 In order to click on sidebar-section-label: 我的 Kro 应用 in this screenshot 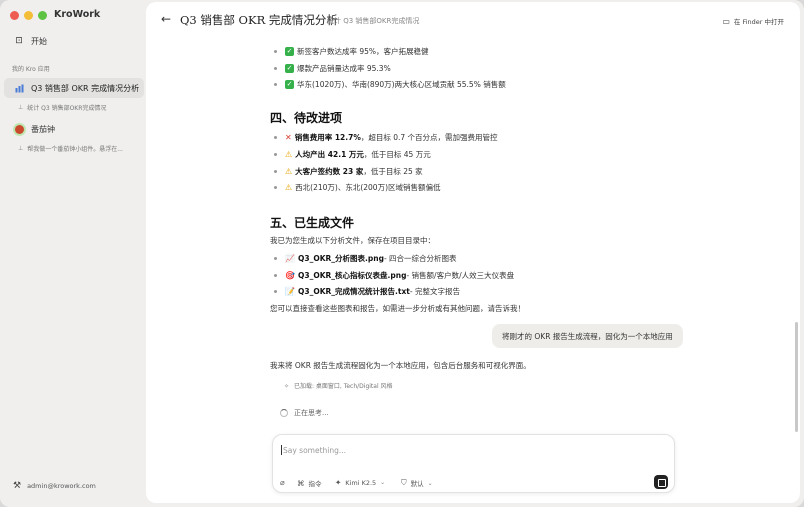, I will do `click(31, 69)`.